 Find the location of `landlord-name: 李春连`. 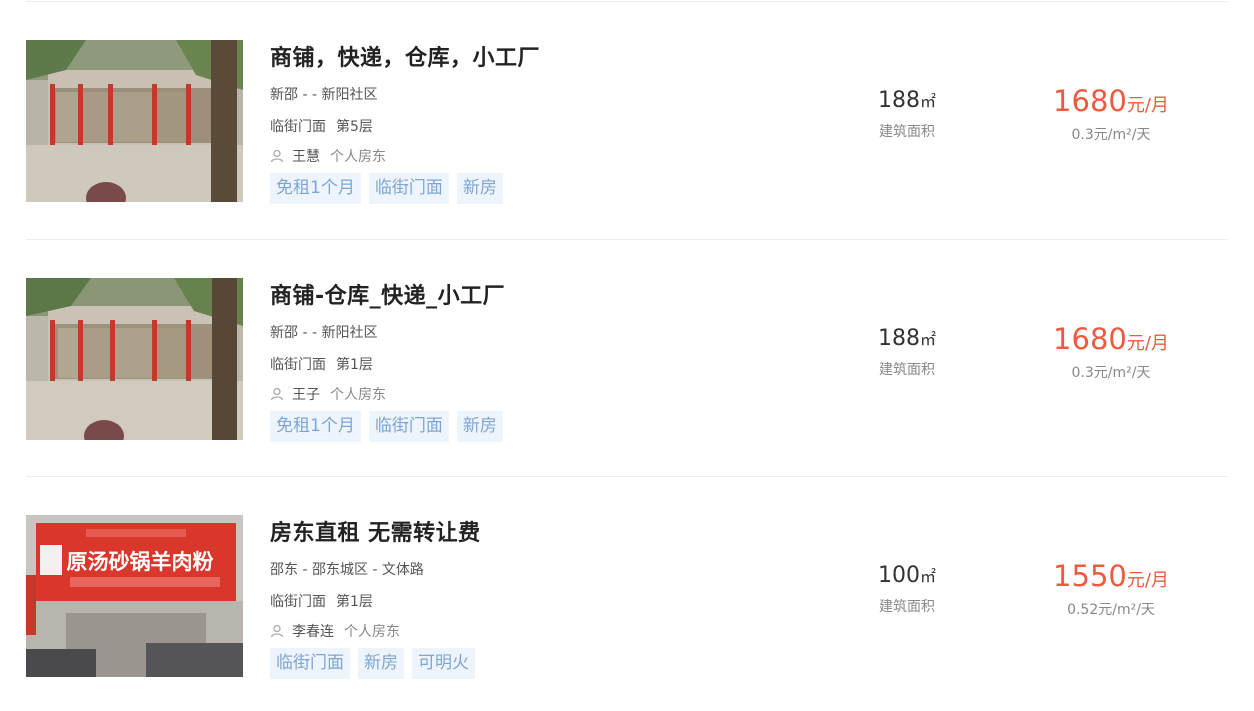

landlord-name: 李春连 is located at coordinates (313, 632).